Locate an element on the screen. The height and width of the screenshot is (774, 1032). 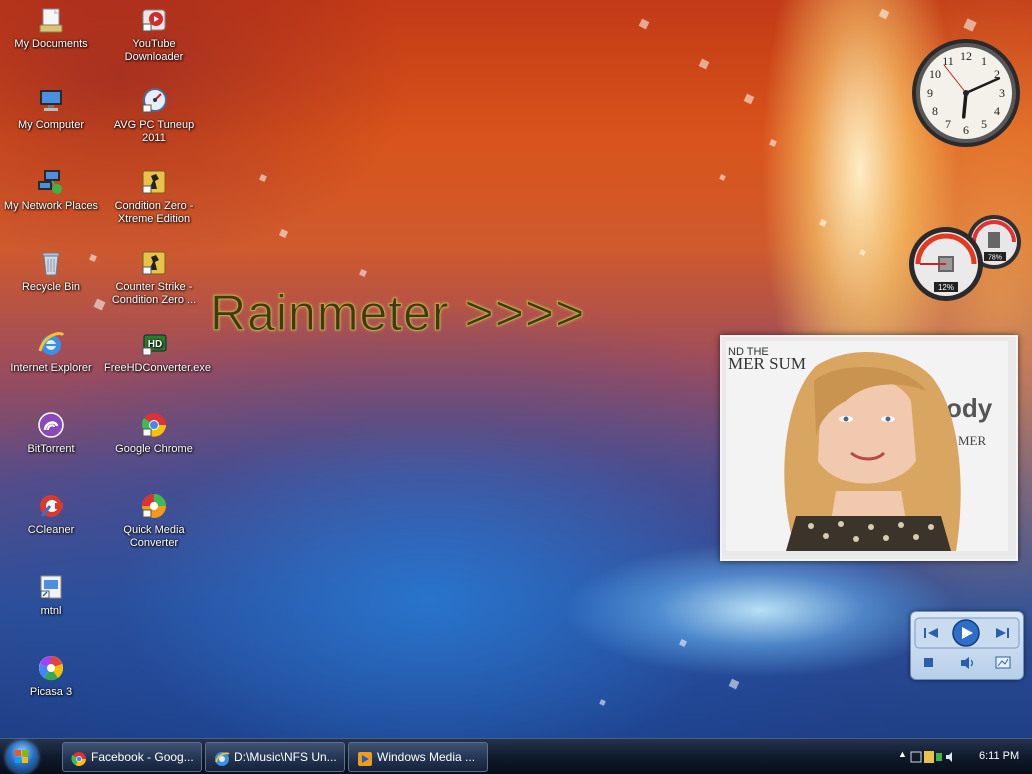
clock-number: 3 is located at coordinates (1002, 93).